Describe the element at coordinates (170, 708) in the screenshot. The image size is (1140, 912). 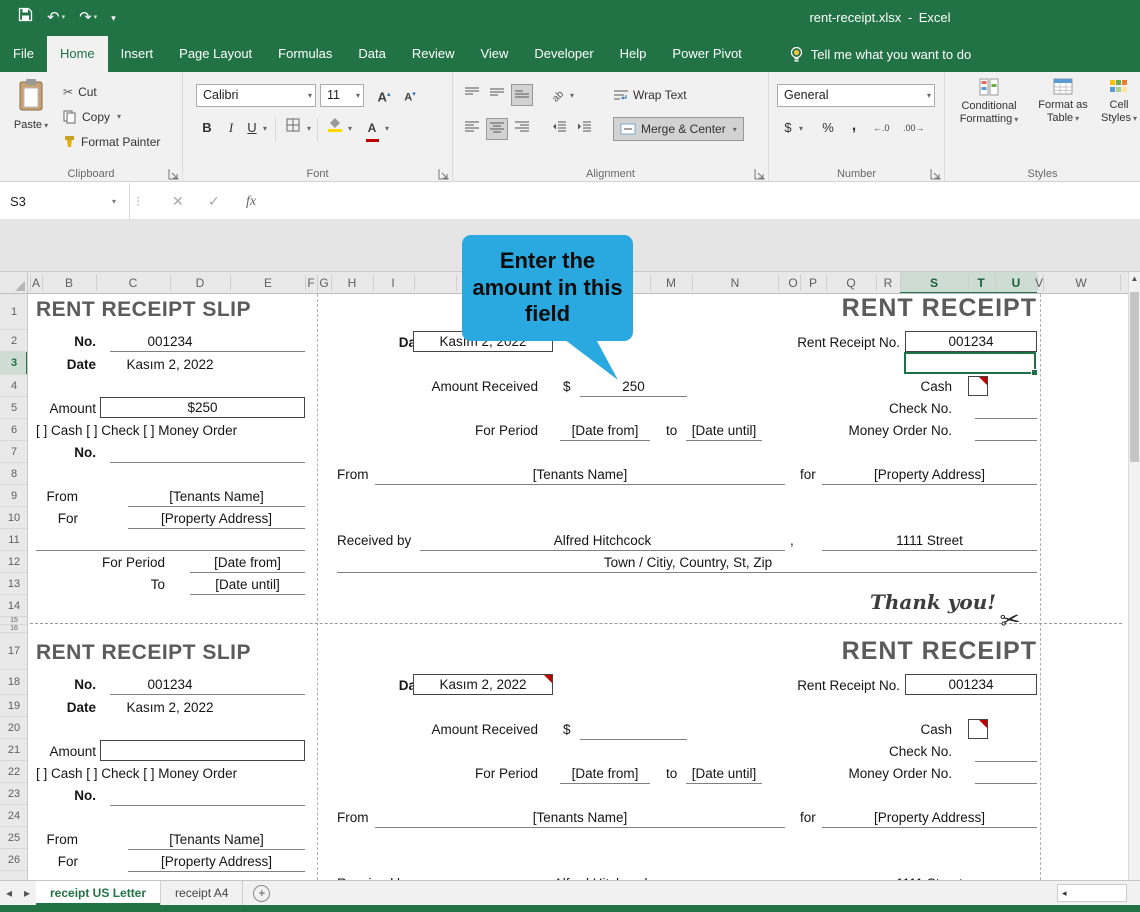
I see `slip-date-value: Kasım 2, 2022` at that location.